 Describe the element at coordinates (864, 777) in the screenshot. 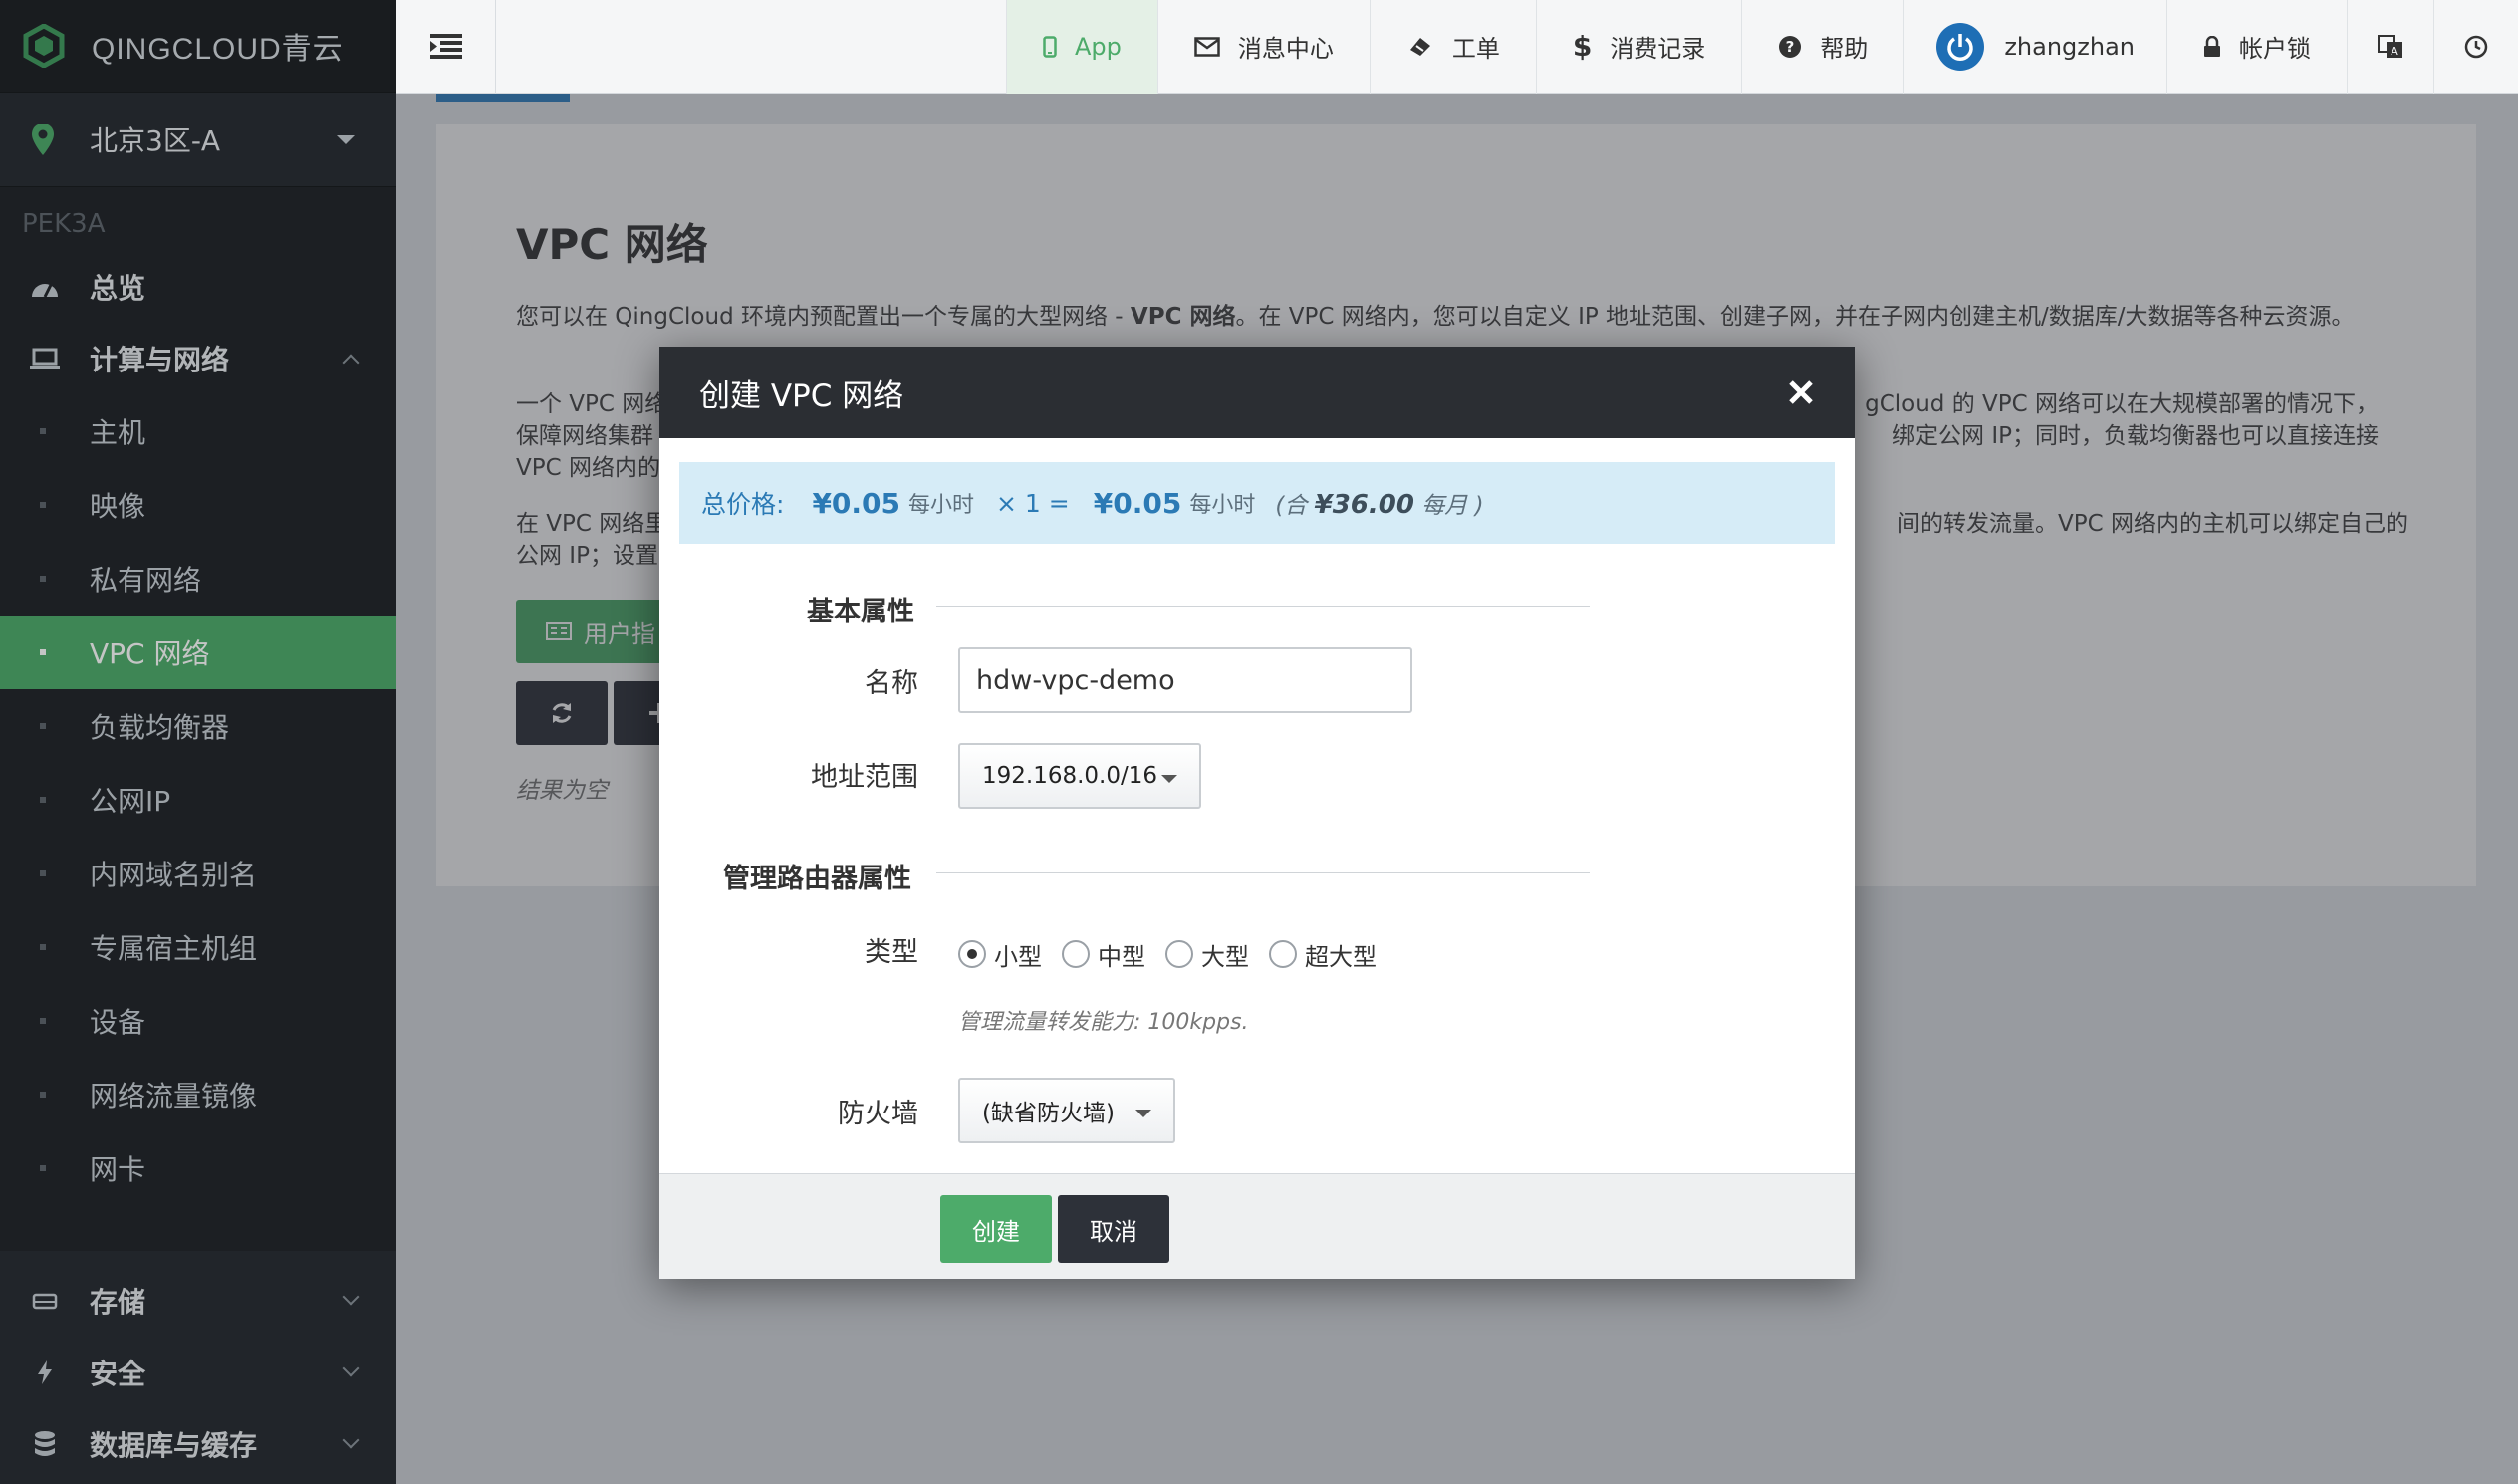

I see `range-label: 地址范围` at that location.